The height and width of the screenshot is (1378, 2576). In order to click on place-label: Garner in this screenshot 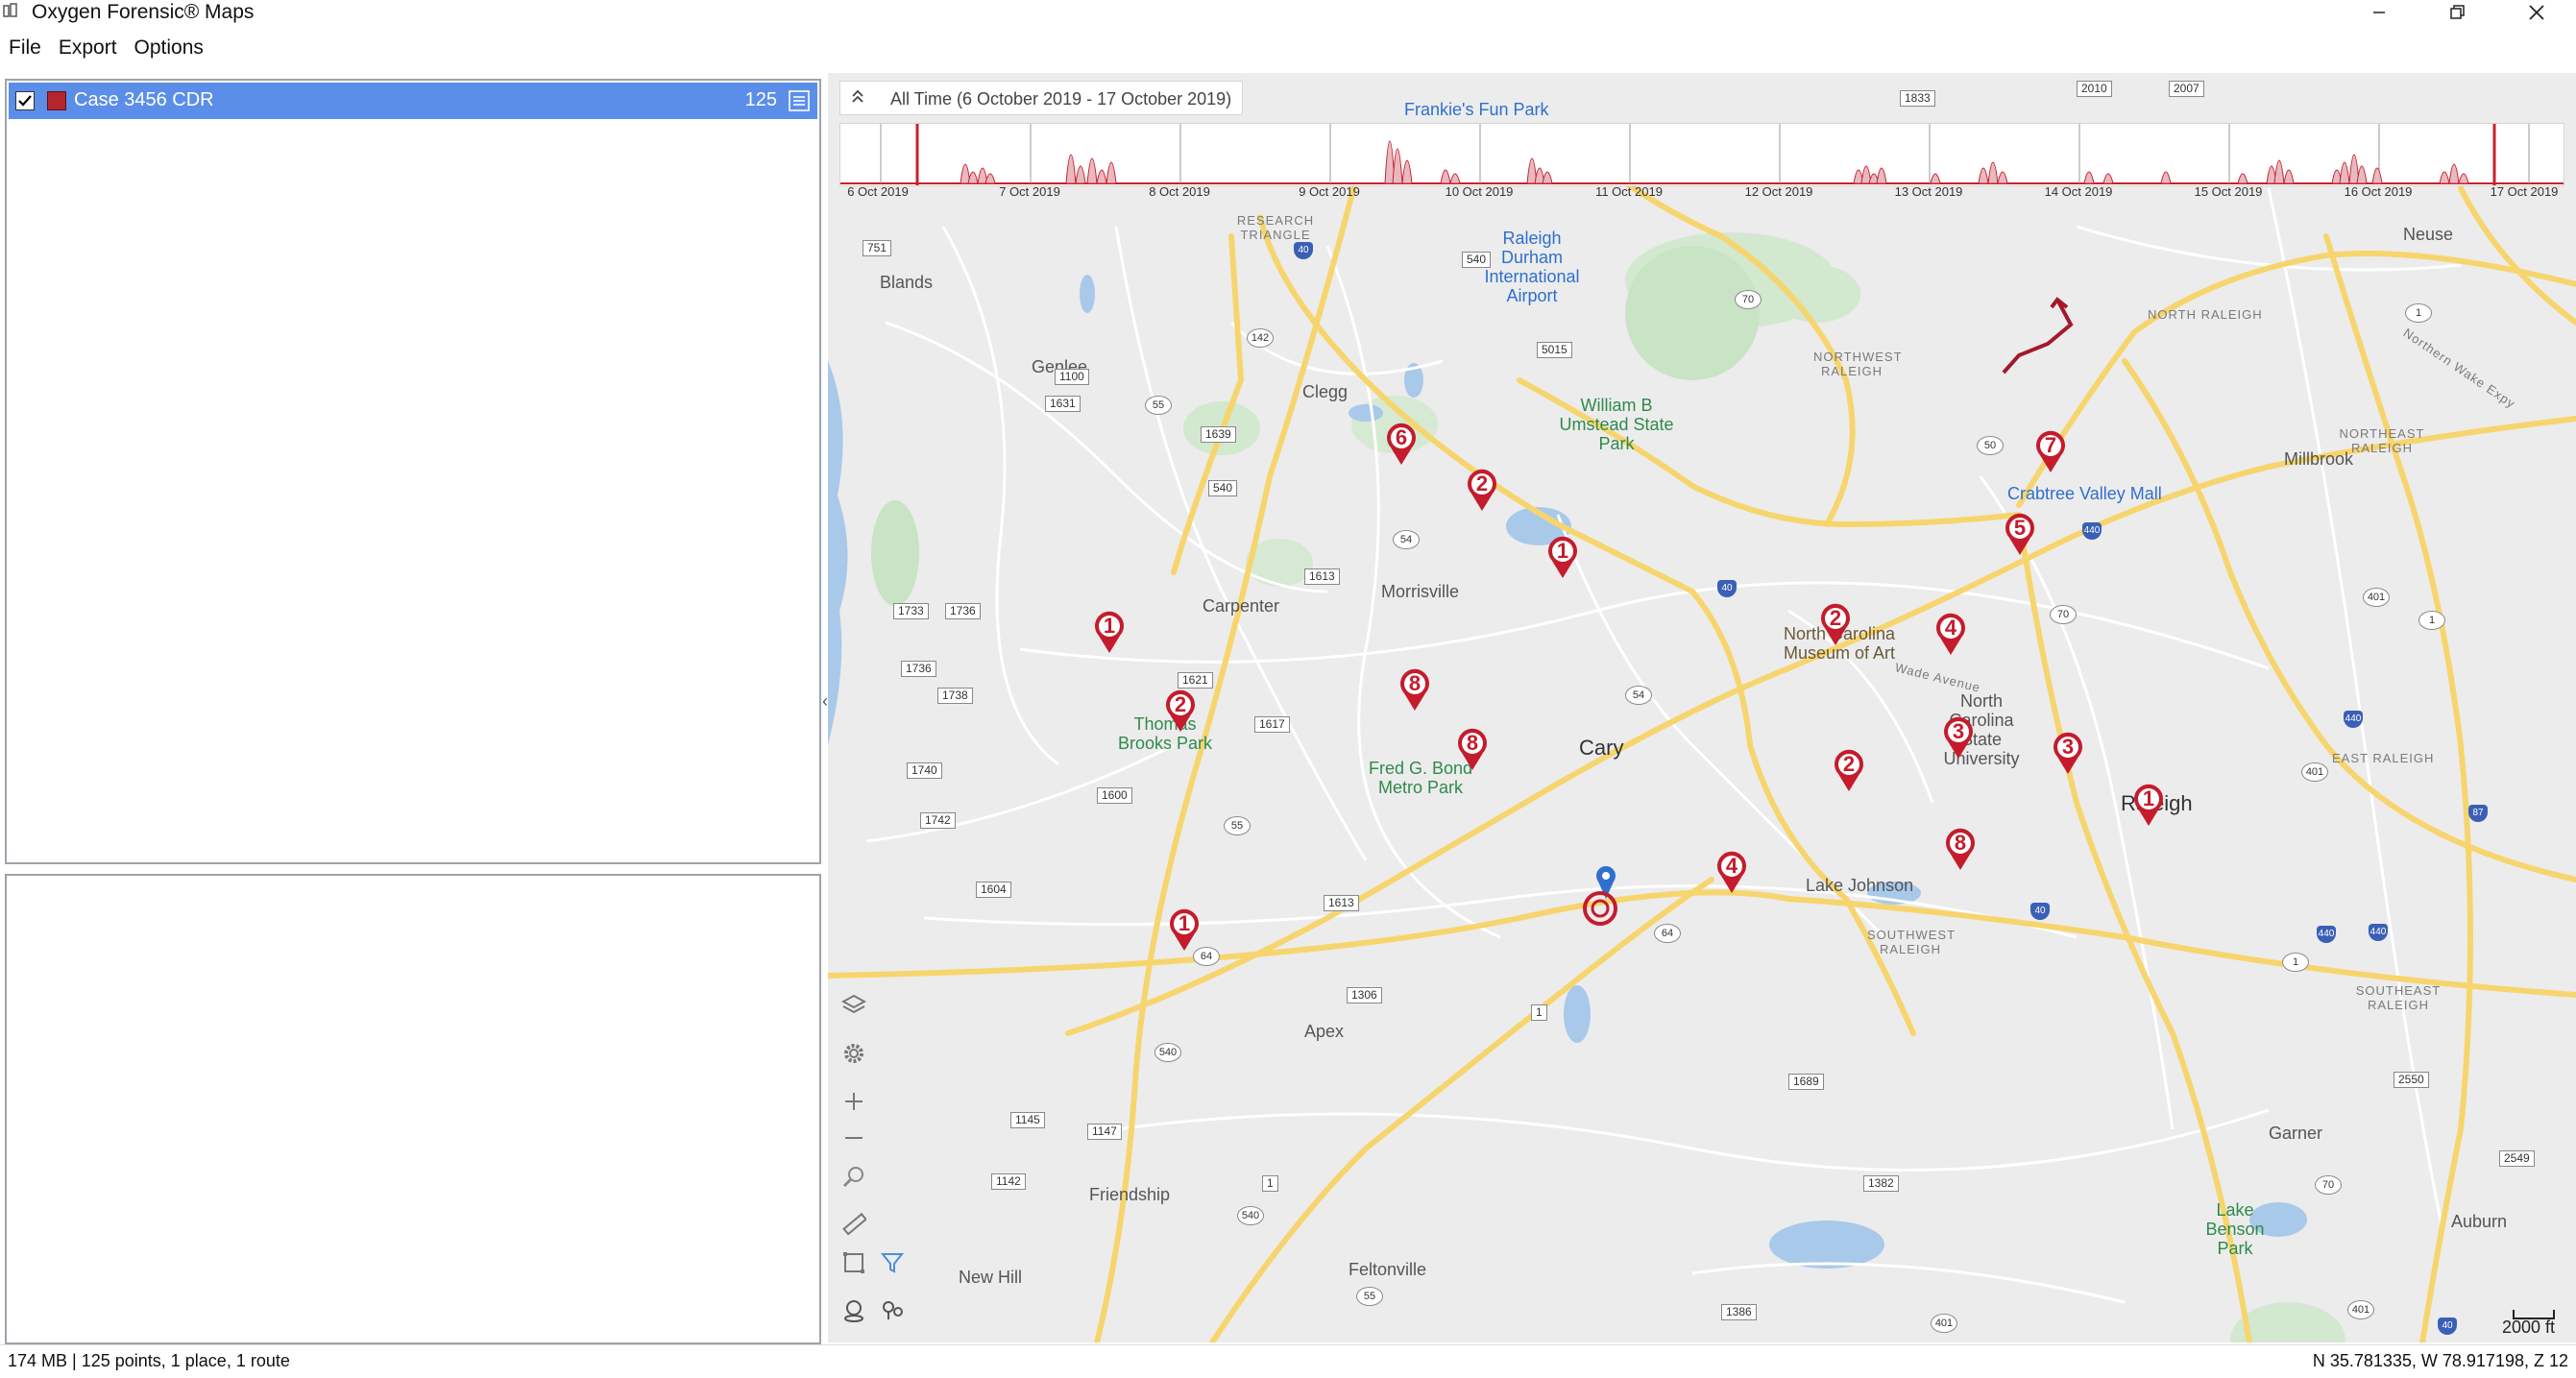, I will do `click(2296, 1133)`.